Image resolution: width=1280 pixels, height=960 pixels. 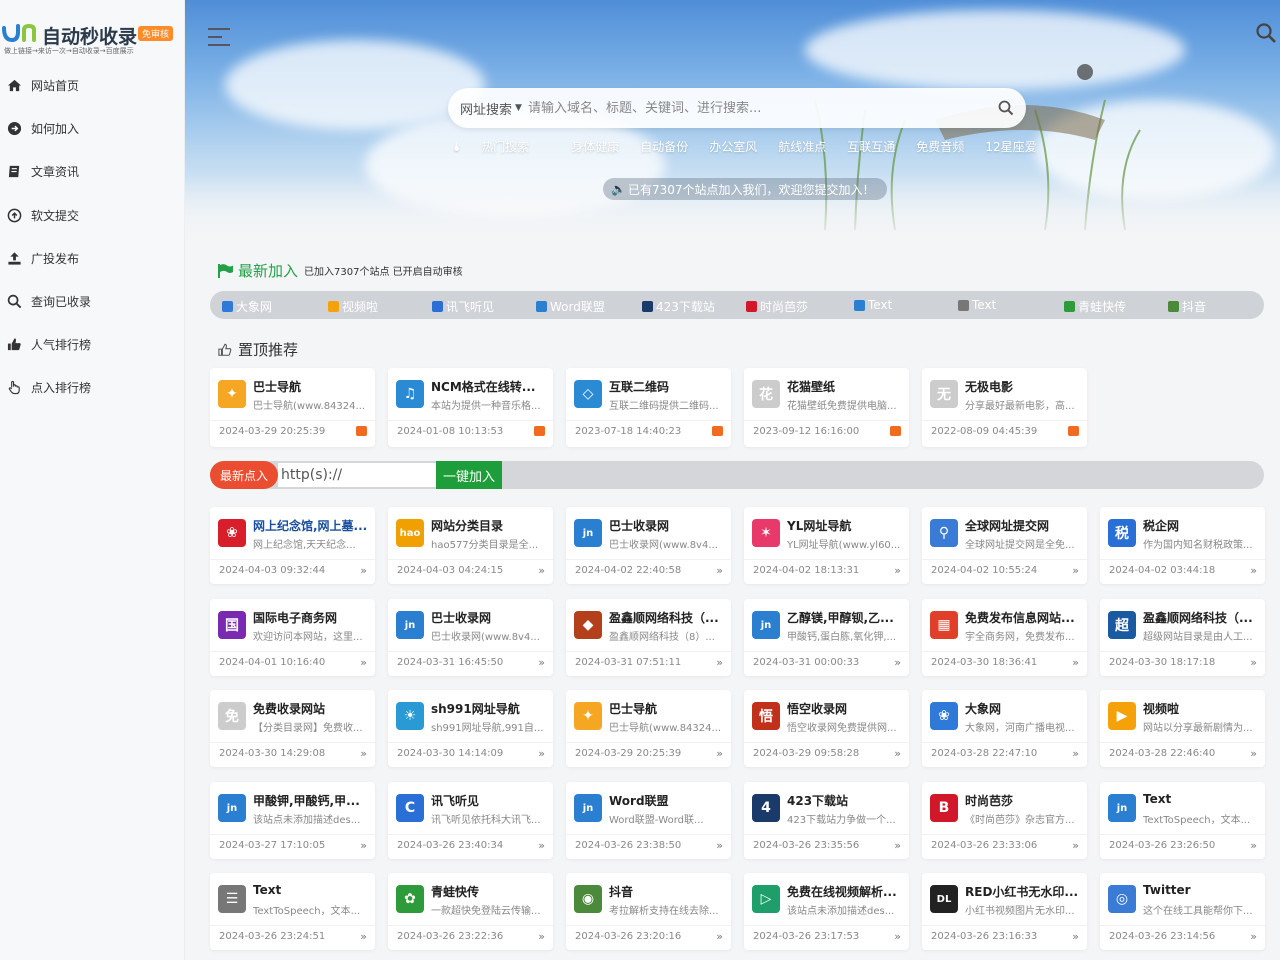 What do you see at coordinates (311, 617) in the screenshot?
I see `site-card-title: 国际电子商务网` at bounding box center [311, 617].